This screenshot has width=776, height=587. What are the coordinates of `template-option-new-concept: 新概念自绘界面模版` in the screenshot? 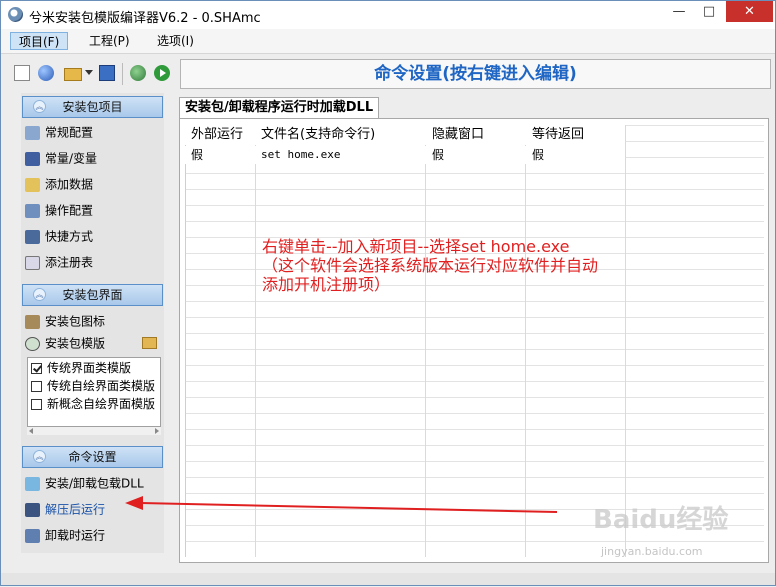 It's located at (93, 404).